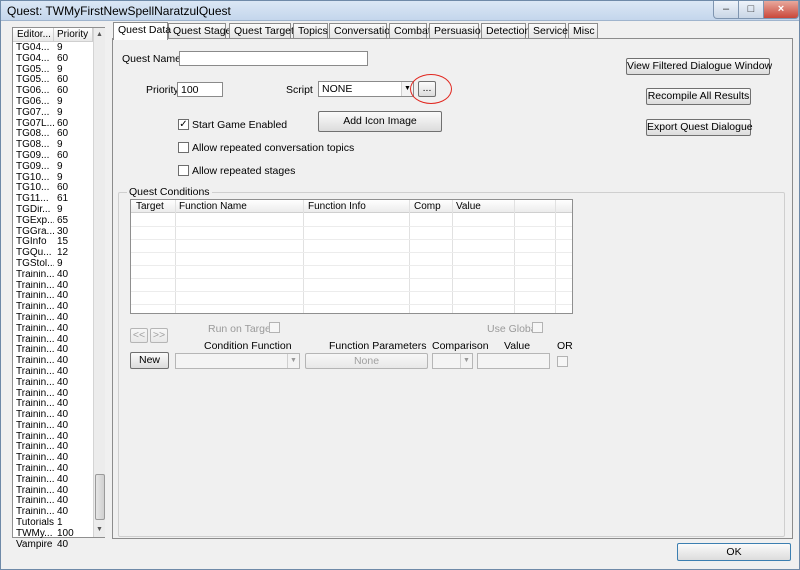  What do you see at coordinates (200, 89) in the screenshot?
I see `priority-input: 100` at bounding box center [200, 89].